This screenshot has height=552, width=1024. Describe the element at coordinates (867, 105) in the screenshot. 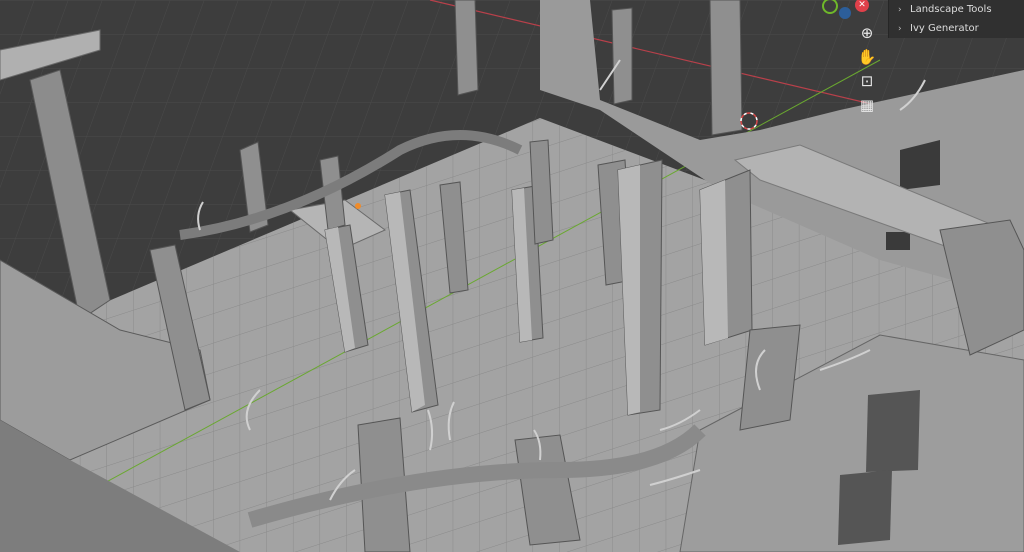

I see `grid-icon: ▦` at that location.